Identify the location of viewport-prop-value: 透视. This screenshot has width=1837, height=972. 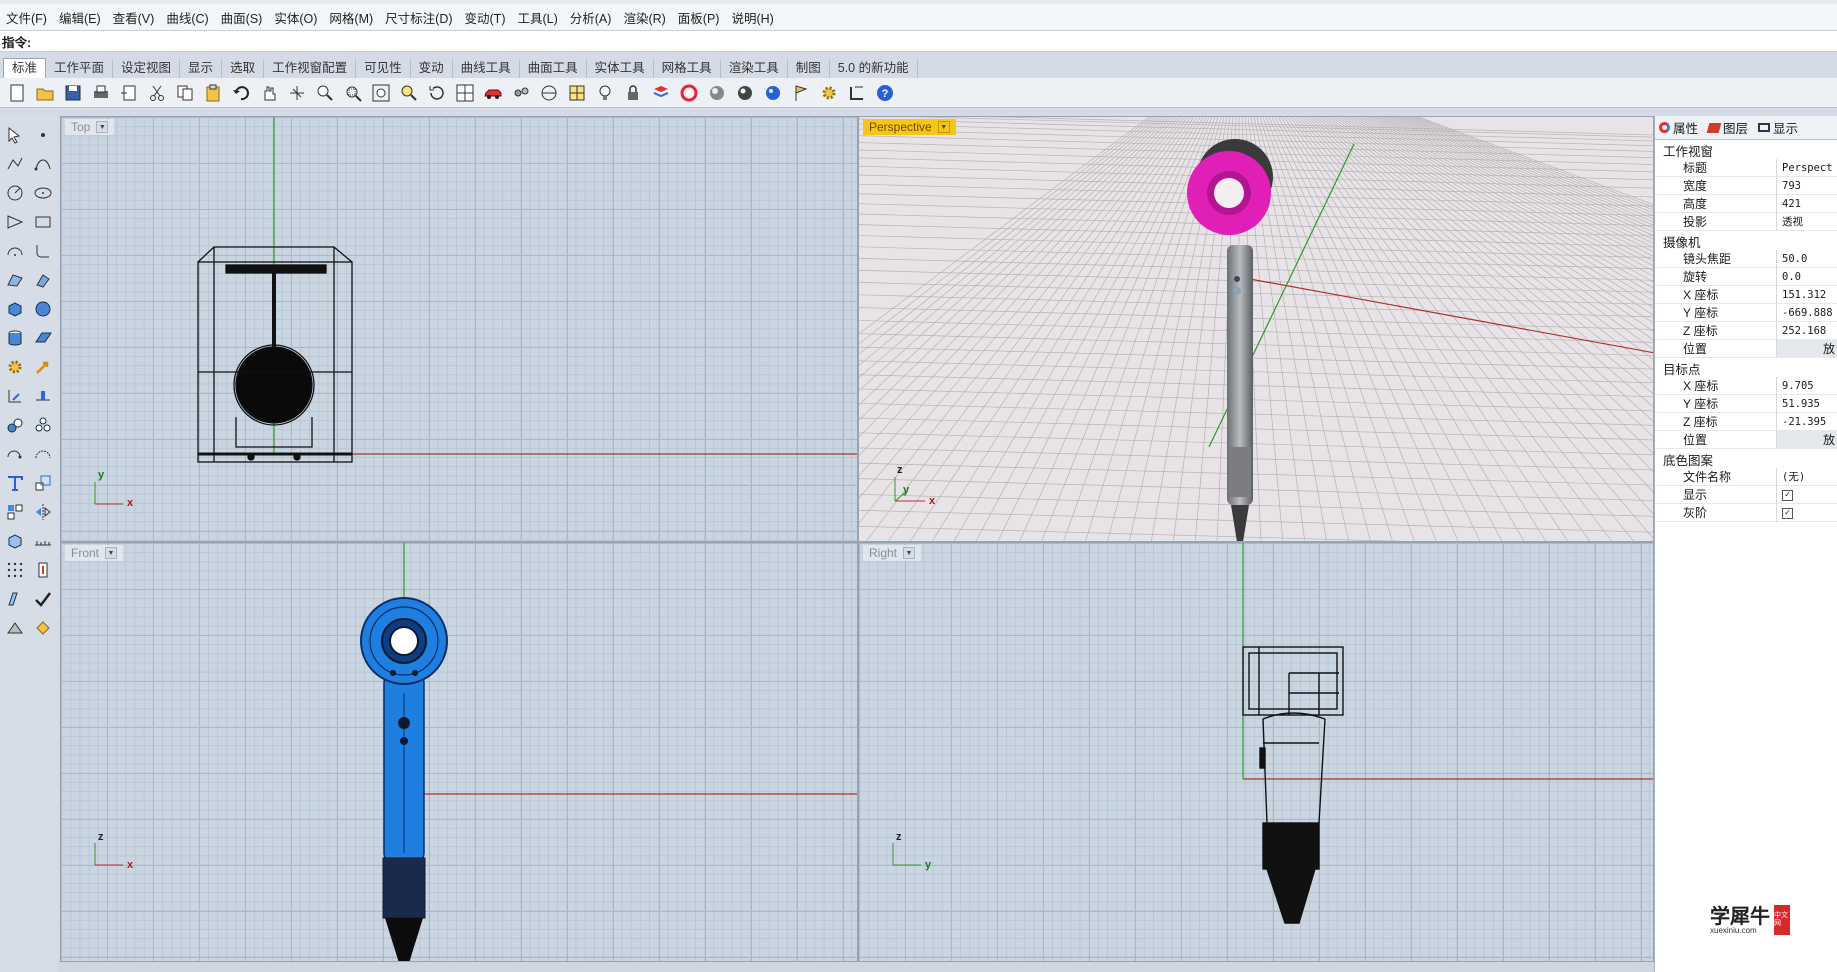
(1807, 221).